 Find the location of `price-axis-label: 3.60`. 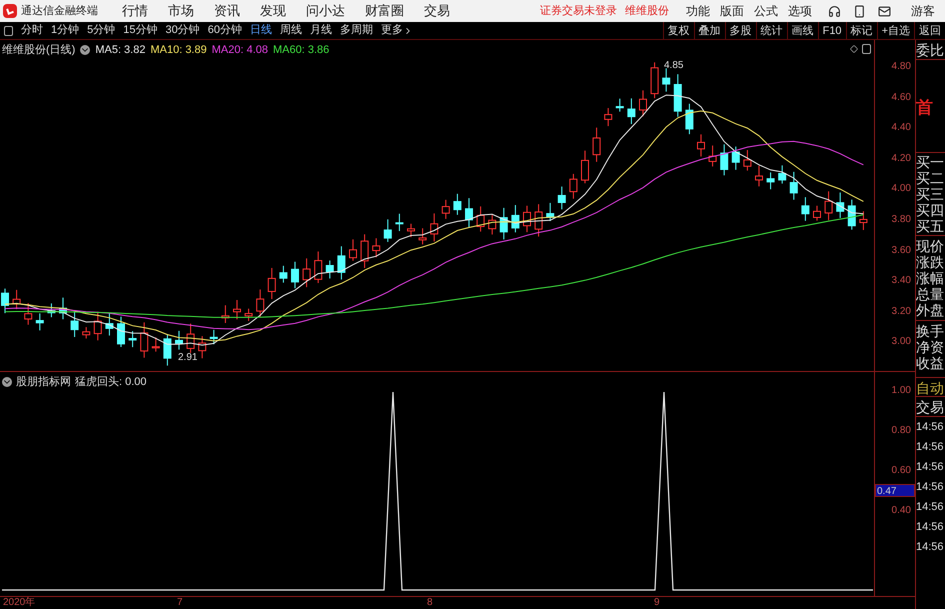

price-axis-label: 3.60 is located at coordinates (901, 250).